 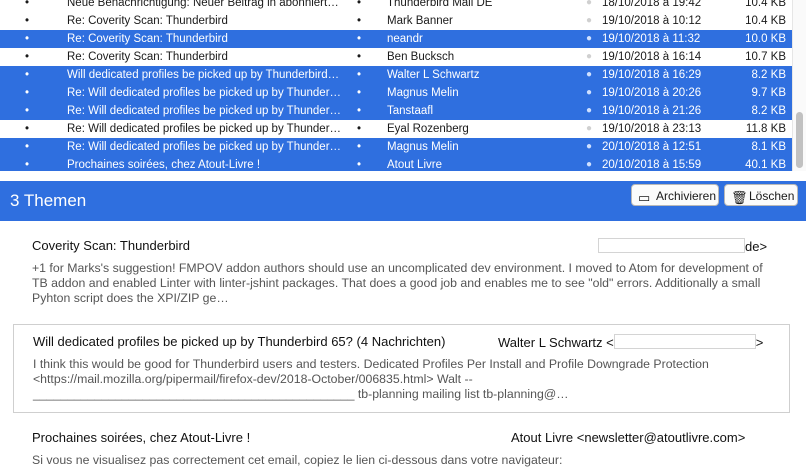 I want to click on thread-subject: Prochaines soirées, chez Atout-Livre !, so click(x=141, y=437).